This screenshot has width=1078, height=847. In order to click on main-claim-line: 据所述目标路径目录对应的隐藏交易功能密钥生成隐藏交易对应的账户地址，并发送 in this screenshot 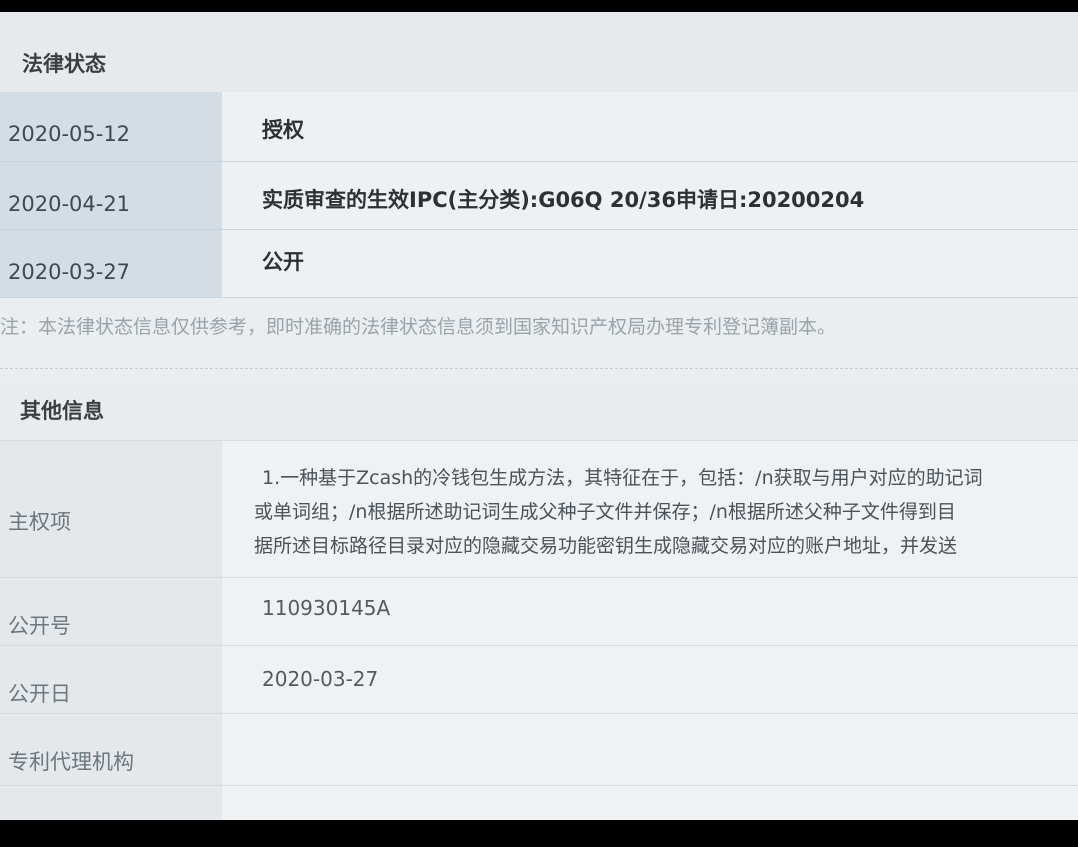, I will do `click(606, 546)`.